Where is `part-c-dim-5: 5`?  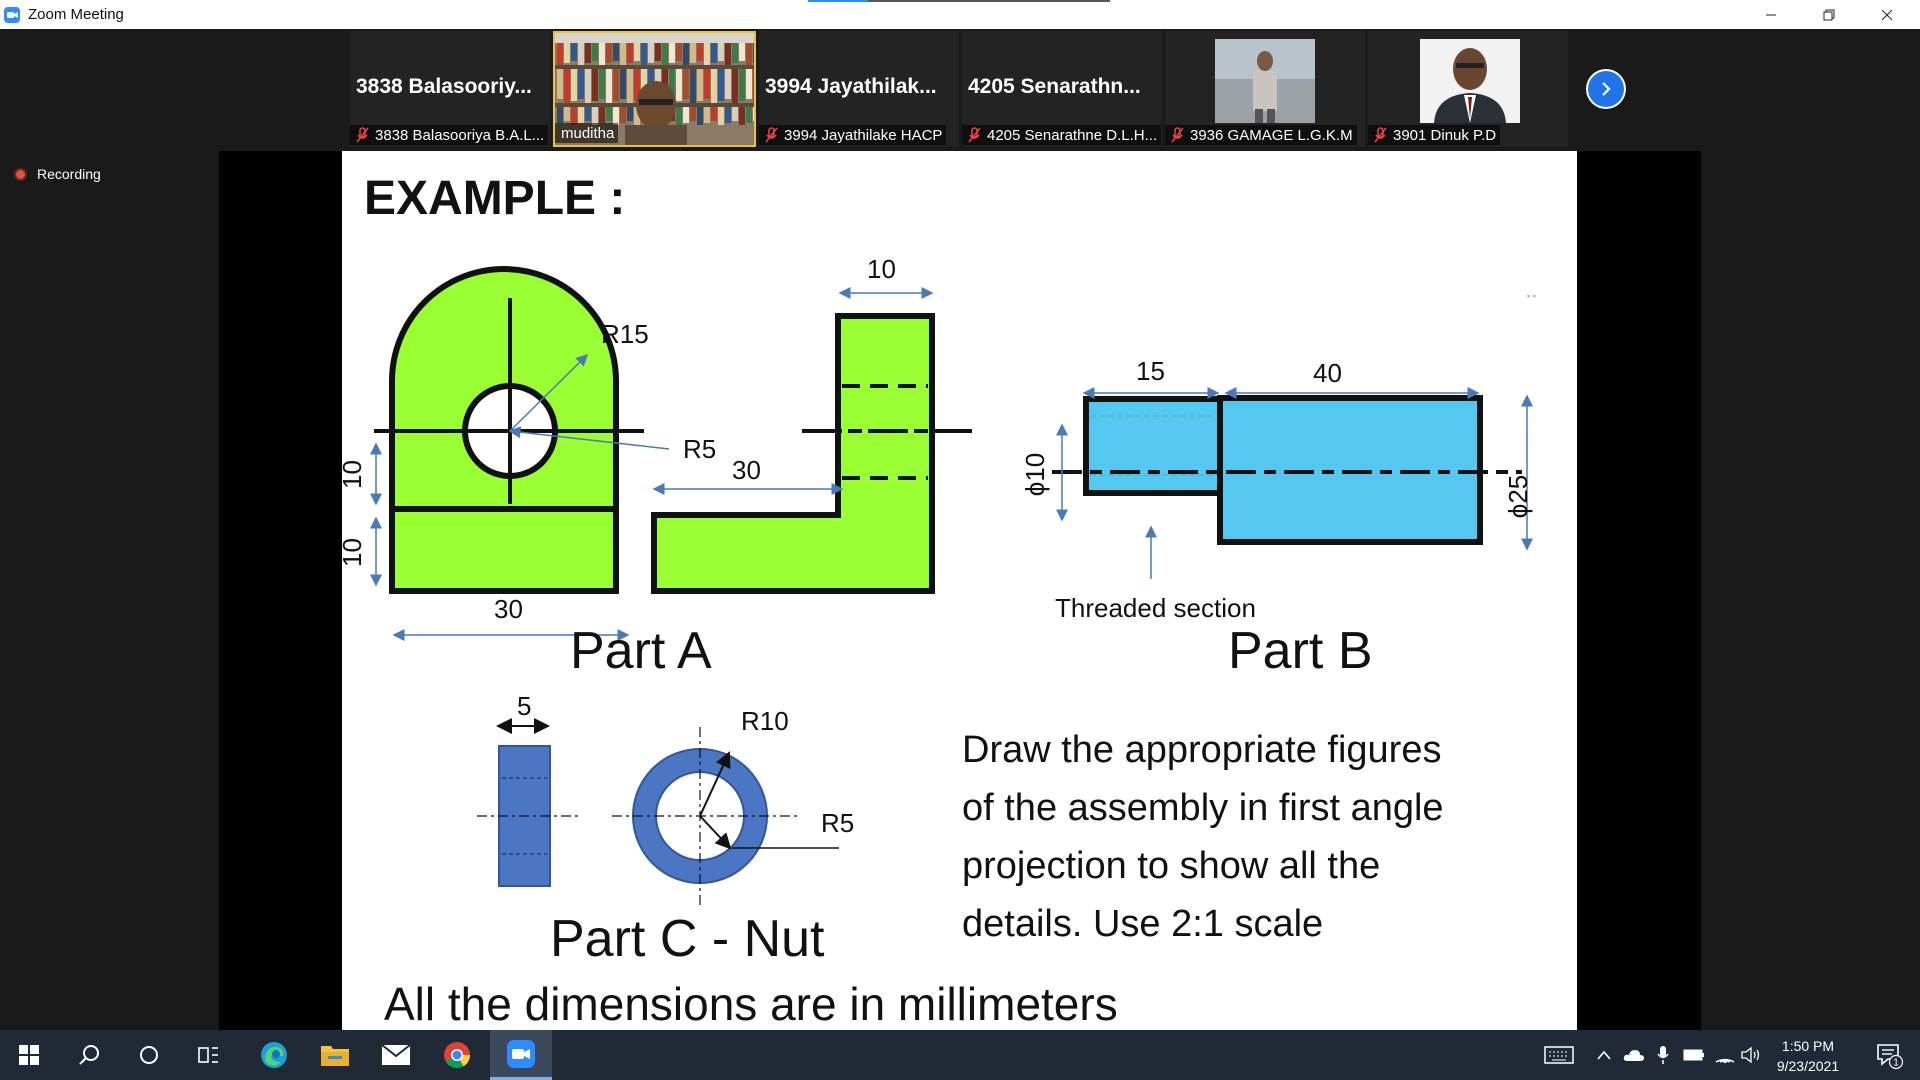 part-c-dim-5: 5 is located at coordinates (524, 706).